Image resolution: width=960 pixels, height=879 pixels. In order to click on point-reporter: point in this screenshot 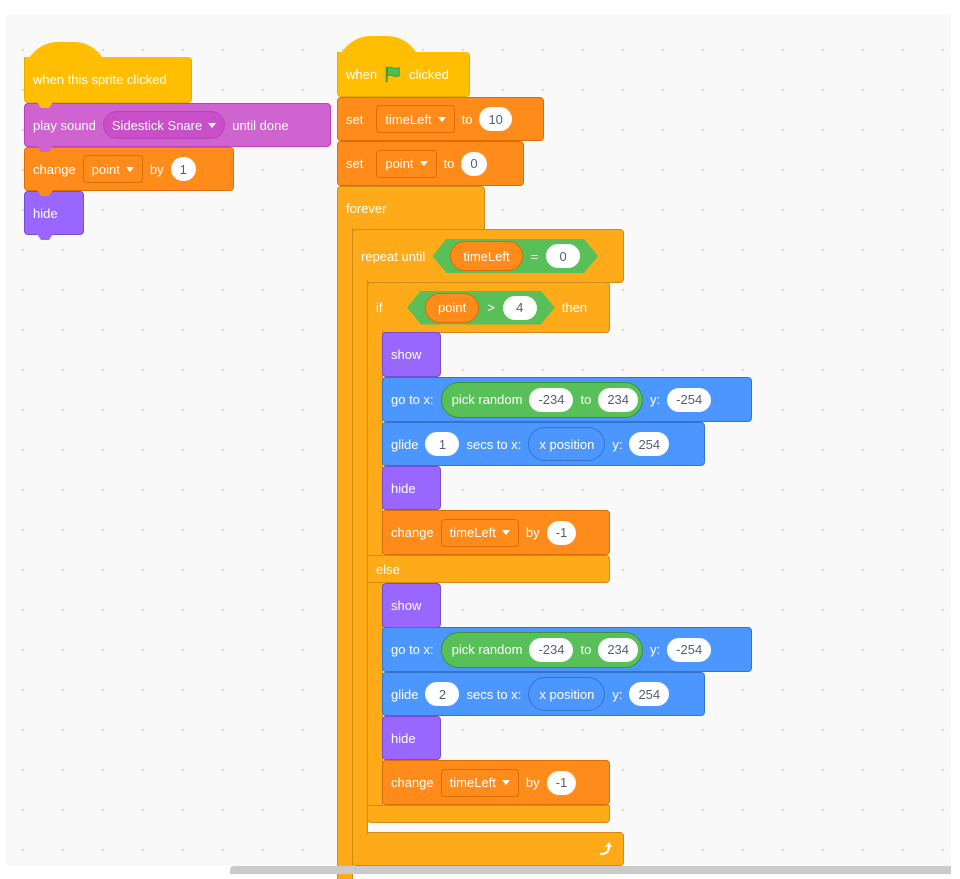, I will do `click(452, 308)`.